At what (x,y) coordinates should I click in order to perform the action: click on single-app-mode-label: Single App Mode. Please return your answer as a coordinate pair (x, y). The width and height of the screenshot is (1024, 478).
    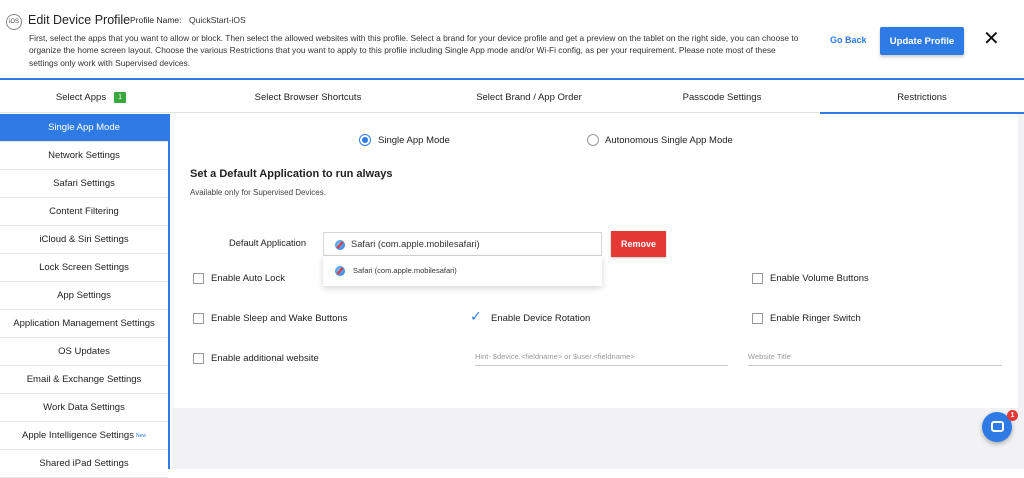
    Looking at the image, I should click on (414, 140).